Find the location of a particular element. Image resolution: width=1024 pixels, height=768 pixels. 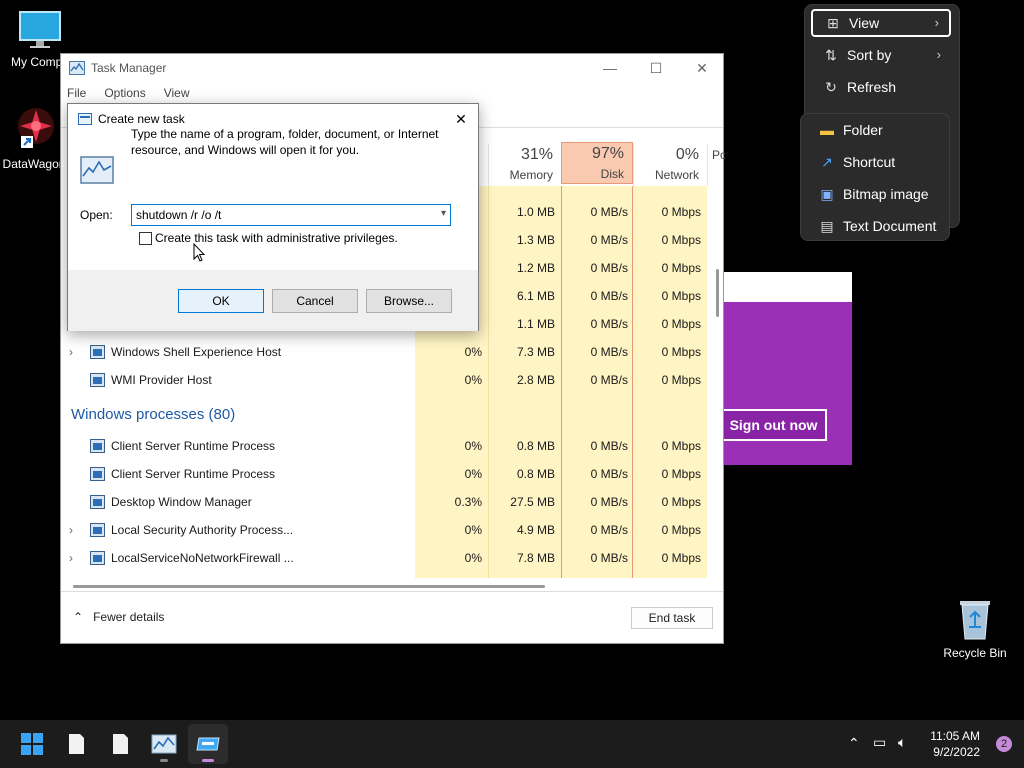

col-header-disk: 97% Disk is located at coordinates (597, 163).